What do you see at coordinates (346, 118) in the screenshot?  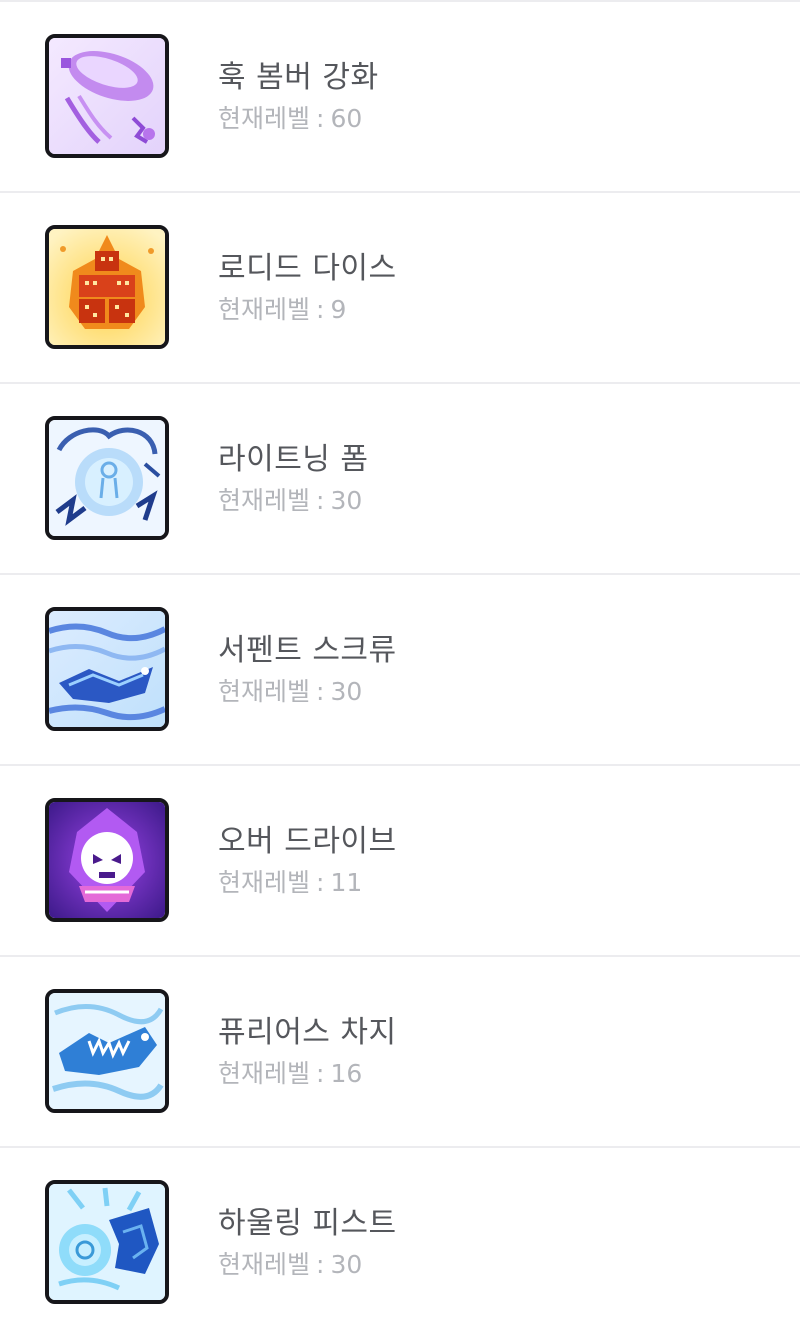 I see `level-value: 60` at bounding box center [346, 118].